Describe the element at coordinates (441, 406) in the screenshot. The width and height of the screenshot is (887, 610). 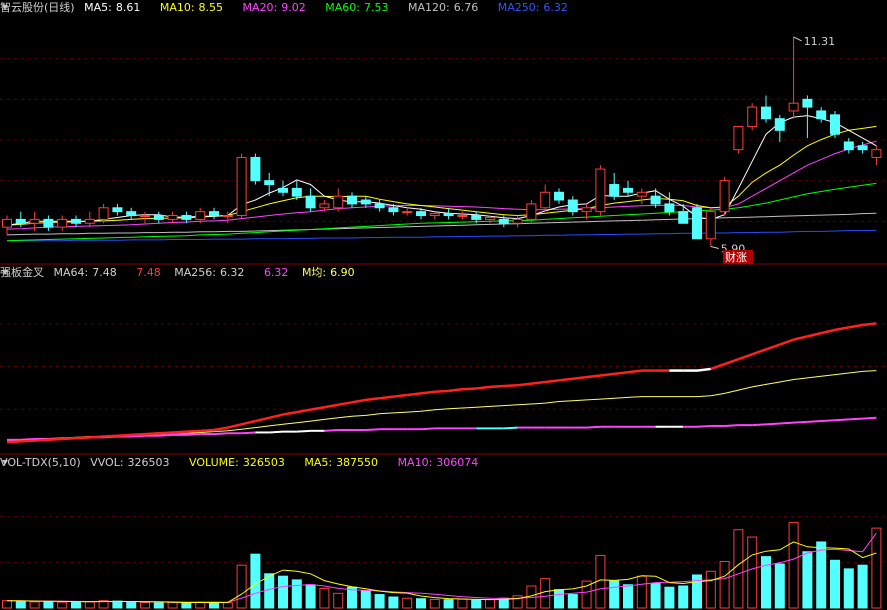
I see `mavg-line` at that location.